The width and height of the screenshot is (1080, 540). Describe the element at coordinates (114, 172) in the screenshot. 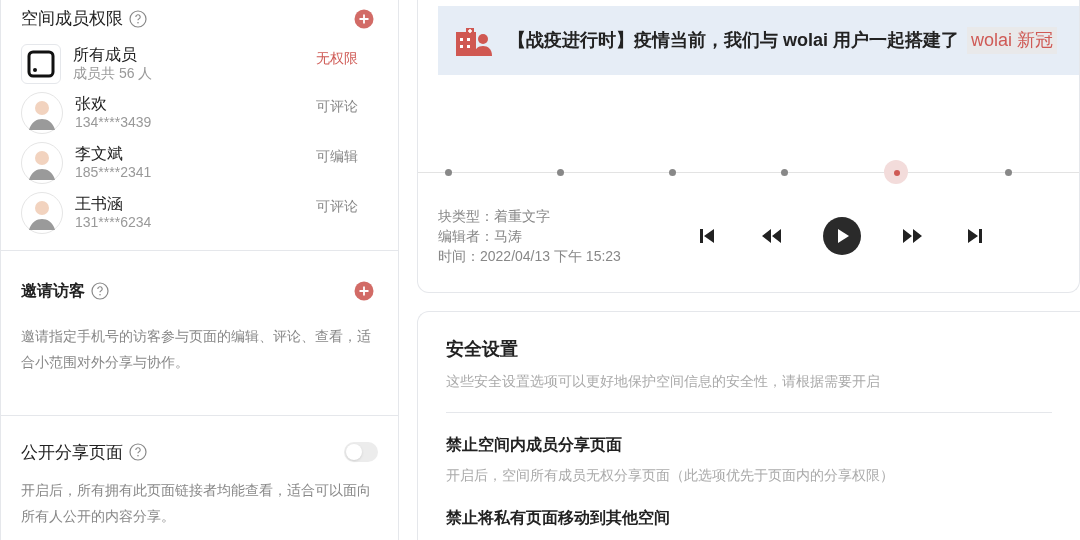

I see `member-info: 185****2341` at that location.